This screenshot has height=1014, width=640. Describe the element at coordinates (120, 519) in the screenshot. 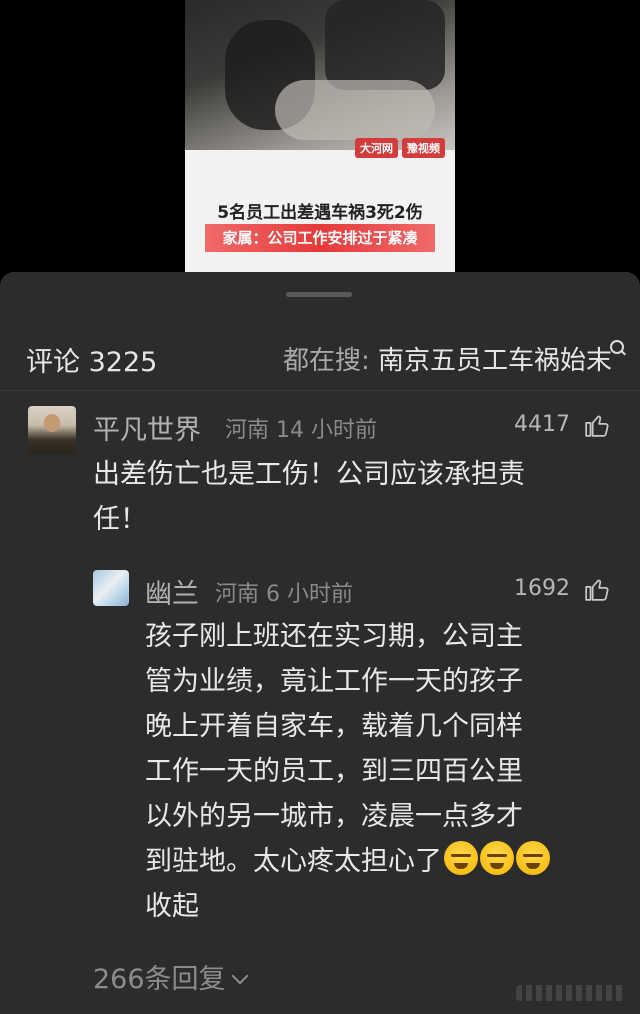

I see `comment-text-line: 任！` at that location.